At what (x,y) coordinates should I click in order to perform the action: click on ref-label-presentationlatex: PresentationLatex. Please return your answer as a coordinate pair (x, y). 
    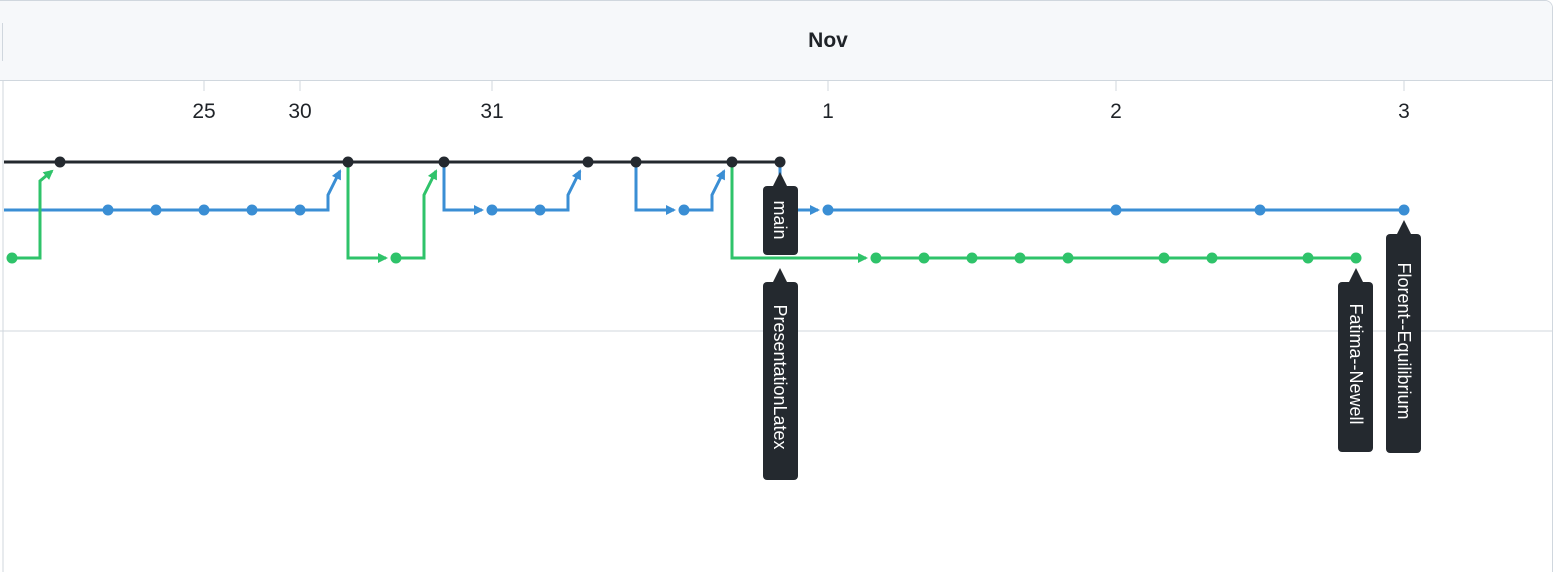
    Looking at the image, I should click on (780, 374).